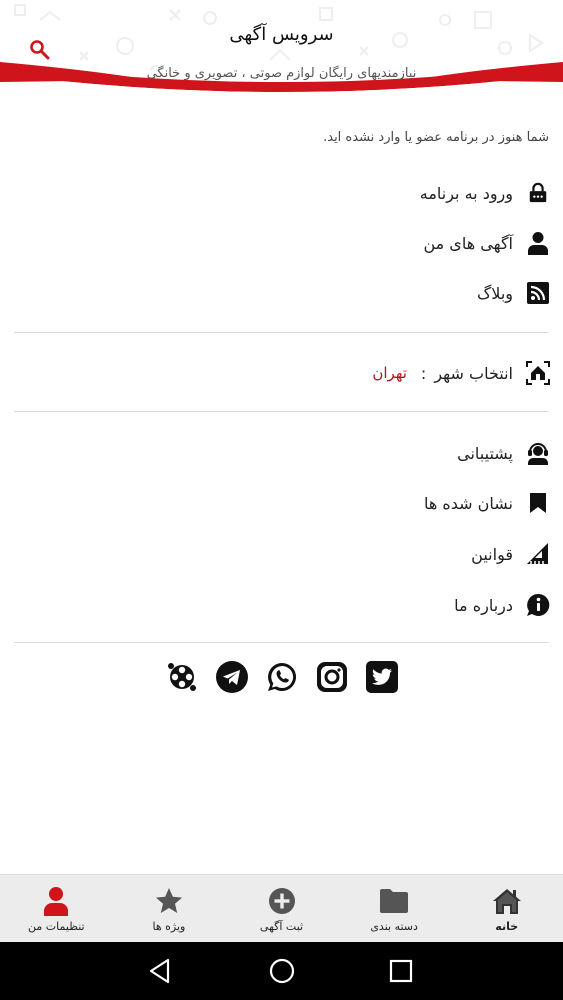 This screenshot has width=563, height=1000. I want to click on nav-home: خانه, so click(506, 908).